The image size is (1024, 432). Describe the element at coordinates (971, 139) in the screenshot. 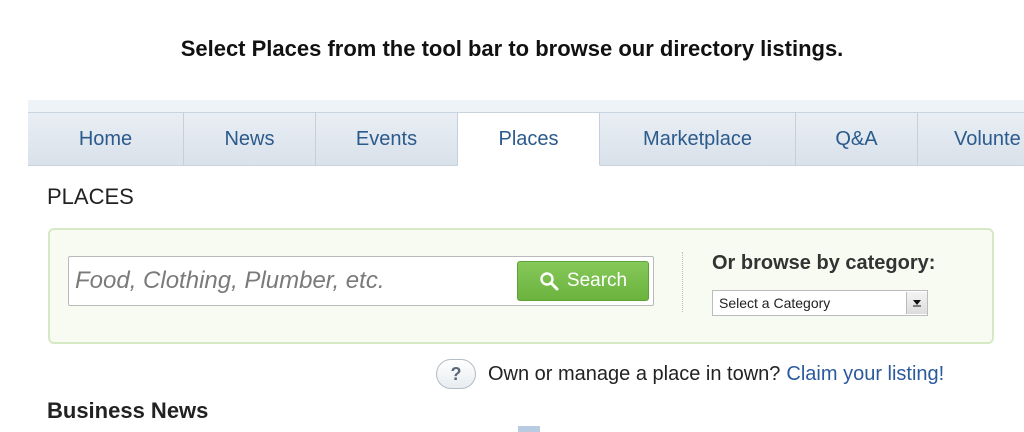

I see `tab-volunteer: Volunte` at that location.